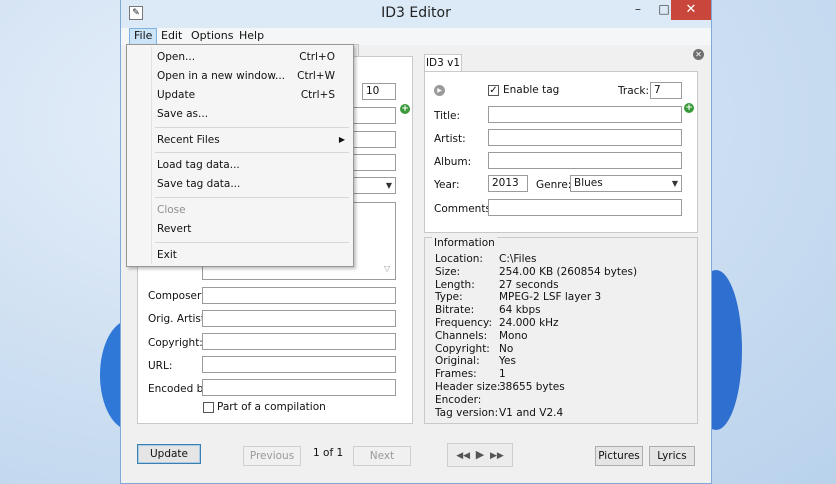 This screenshot has width=836, height=484. What do you see at coordinates (532, 387) in the screenshot?
I see `info-value: 38655 bytes` at bounding box center [532, 387].